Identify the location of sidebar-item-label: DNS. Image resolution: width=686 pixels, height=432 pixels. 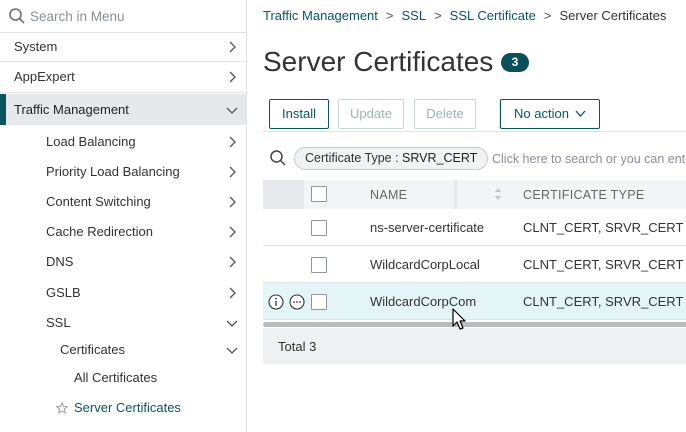
(60, 261).